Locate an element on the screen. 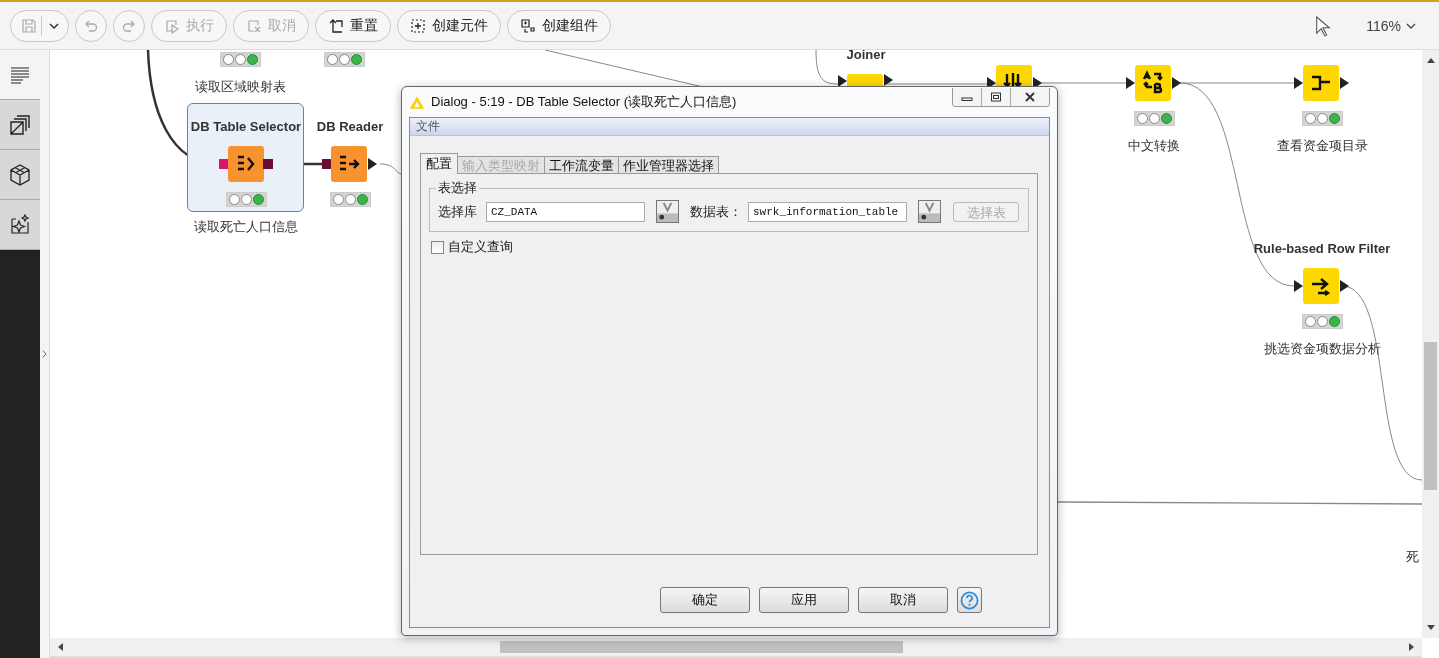 The height and width of the screenshot is (658, 1439). group-title: 表选择 is located at coordinates (457, 188).